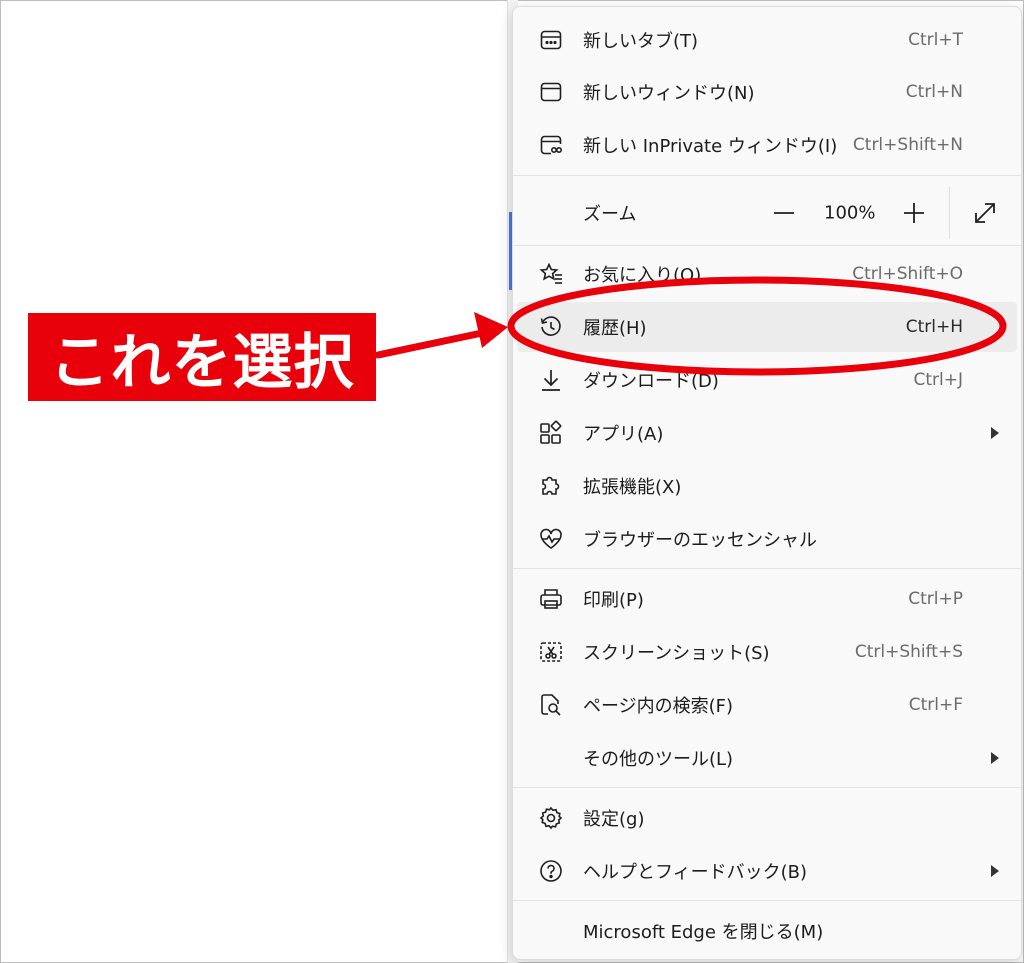 The image size is (1024, 963). I want to click on find-in-page-icon, so click(551, 705).